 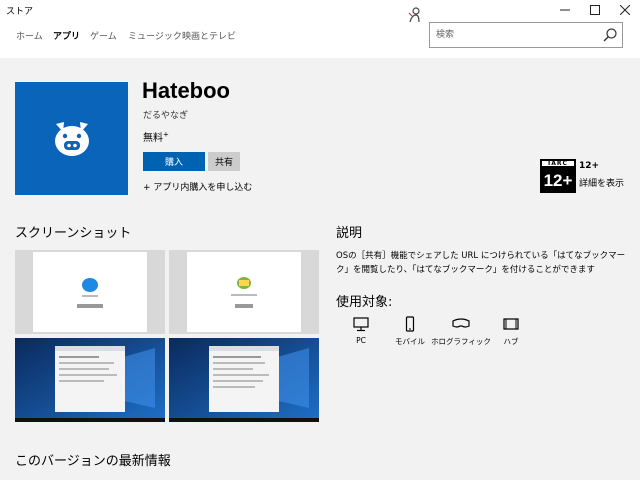 I want to click on maximize-icon, so click(x=595, y=10).